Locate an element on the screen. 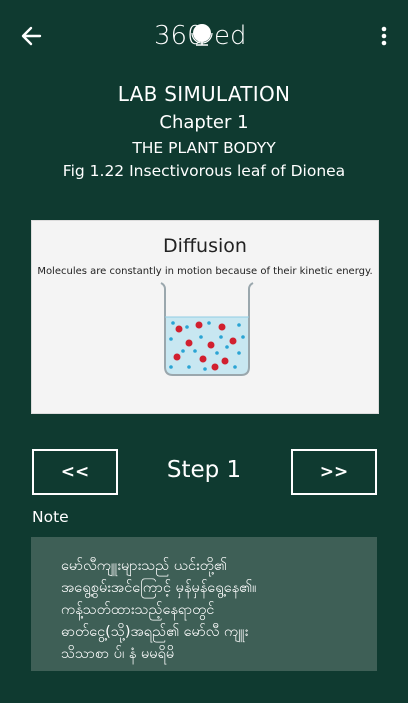 The image size is (408, 703). simulation-title: Diffusion is located at coordinates (205, 246).